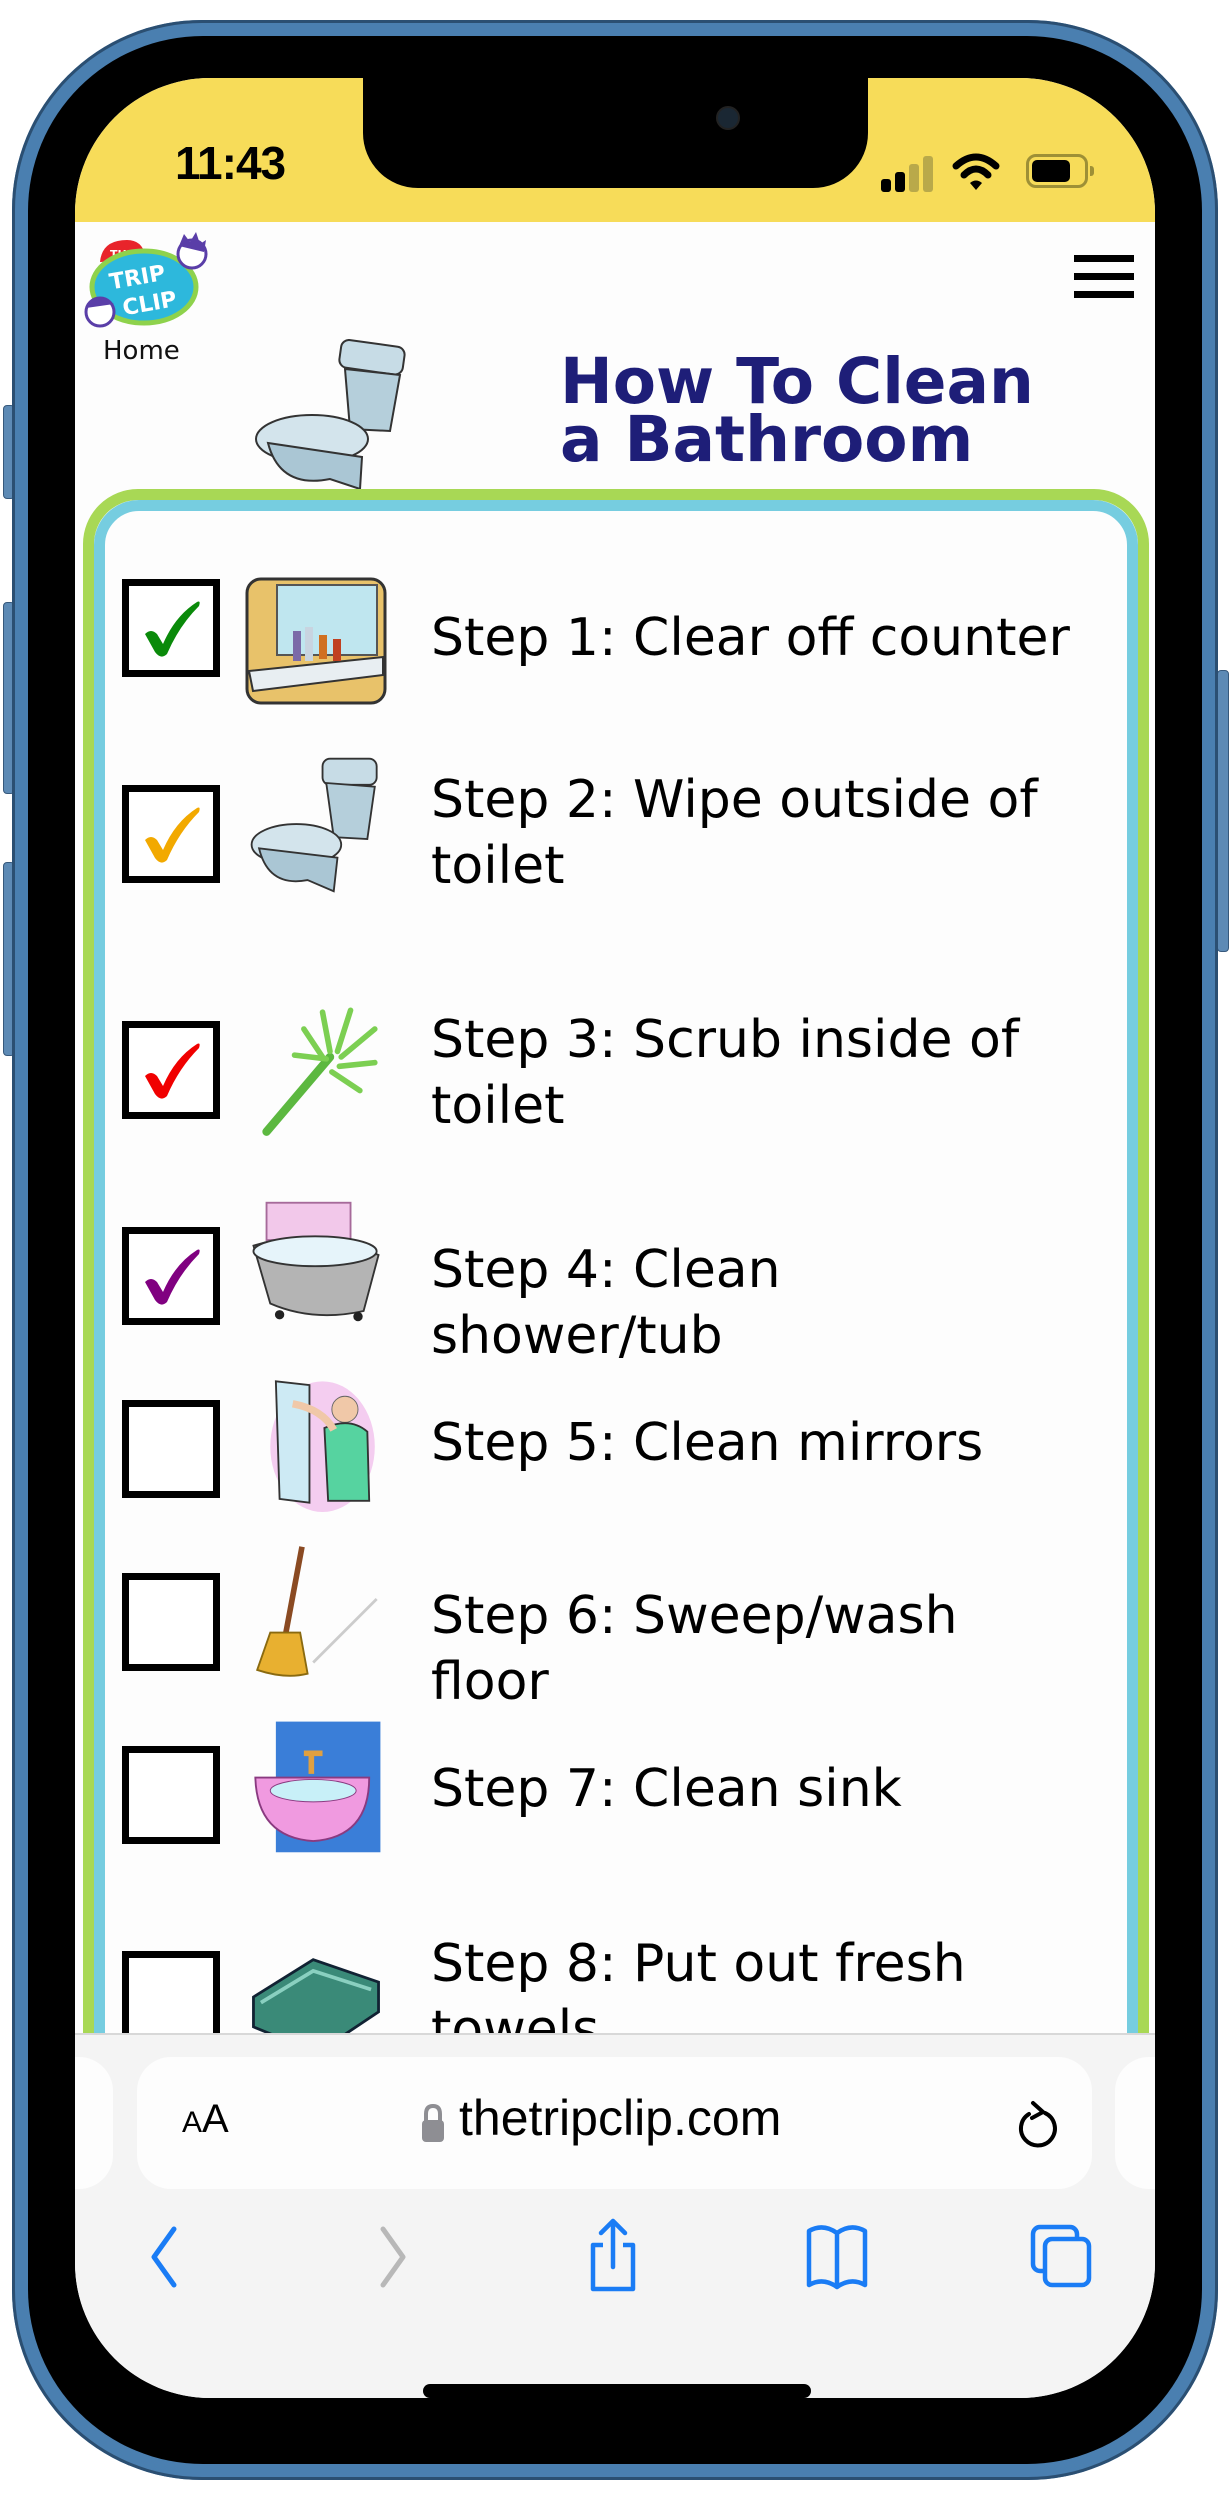 Image resolution: width=1230 pixels, height=2500 pixels. What do you see at coordinates (907, 173) in the screenshot?
I see `signal-icon` at bounding box center [907, 173].